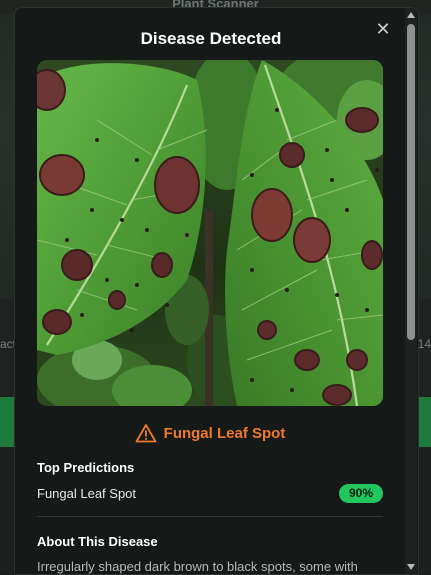 The width and height of the screenshot is (431, 575). I want to click on prediction-row: Fungal Leaf Spot 90%, so click(210, 494).